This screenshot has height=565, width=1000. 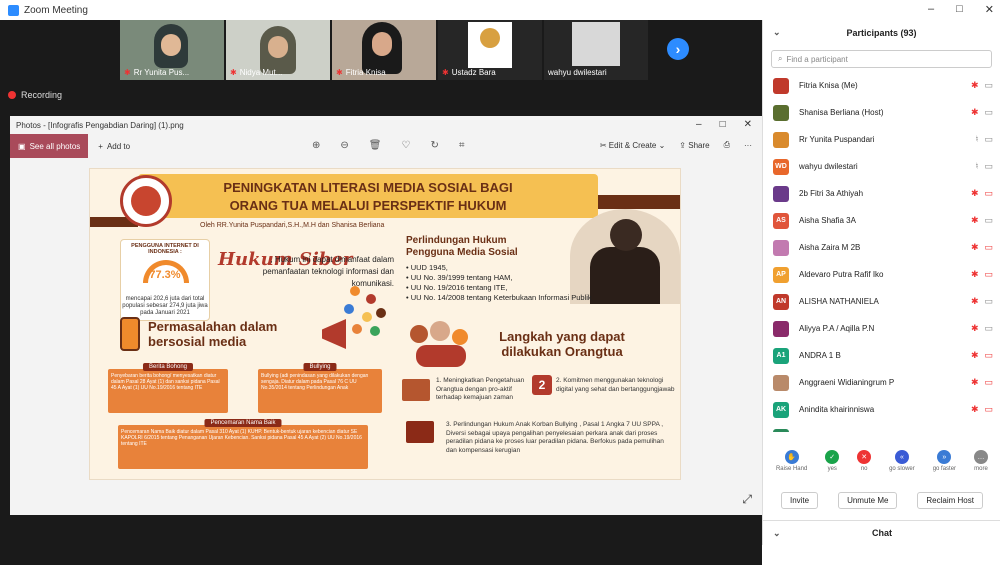 I want to click on edit-create-button: ✂ Edit & Create ⌄, so click(x=632, y=145).